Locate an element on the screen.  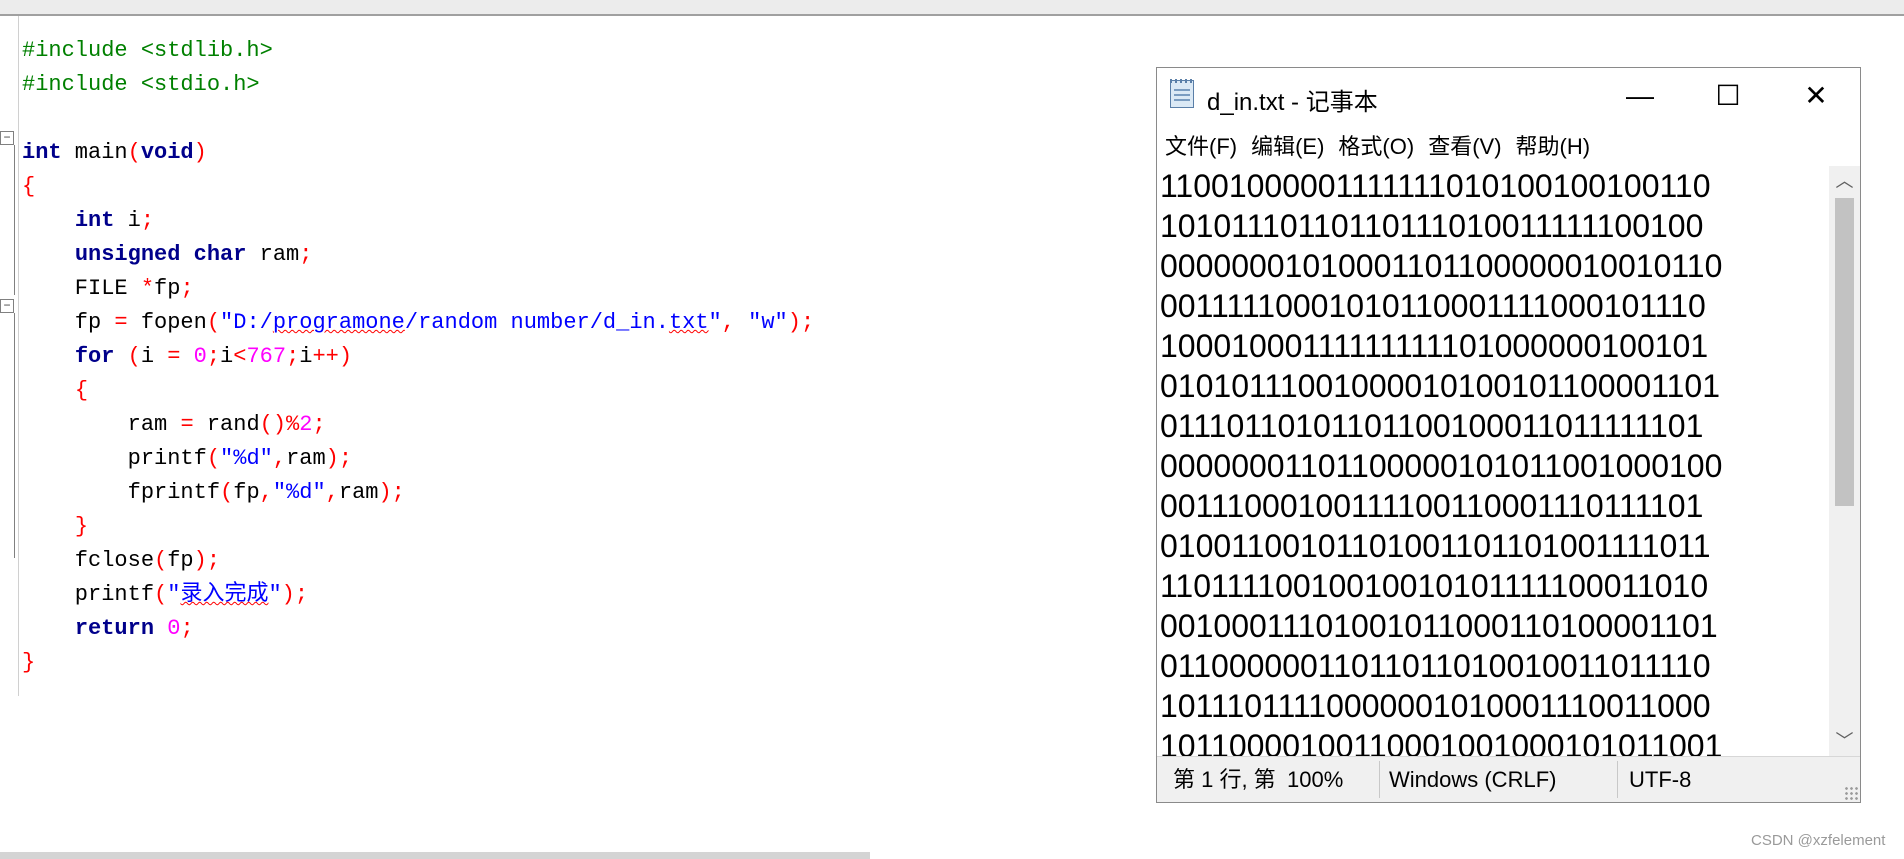
menu-view: 查看(V) is located at coordinates (1464, 145).